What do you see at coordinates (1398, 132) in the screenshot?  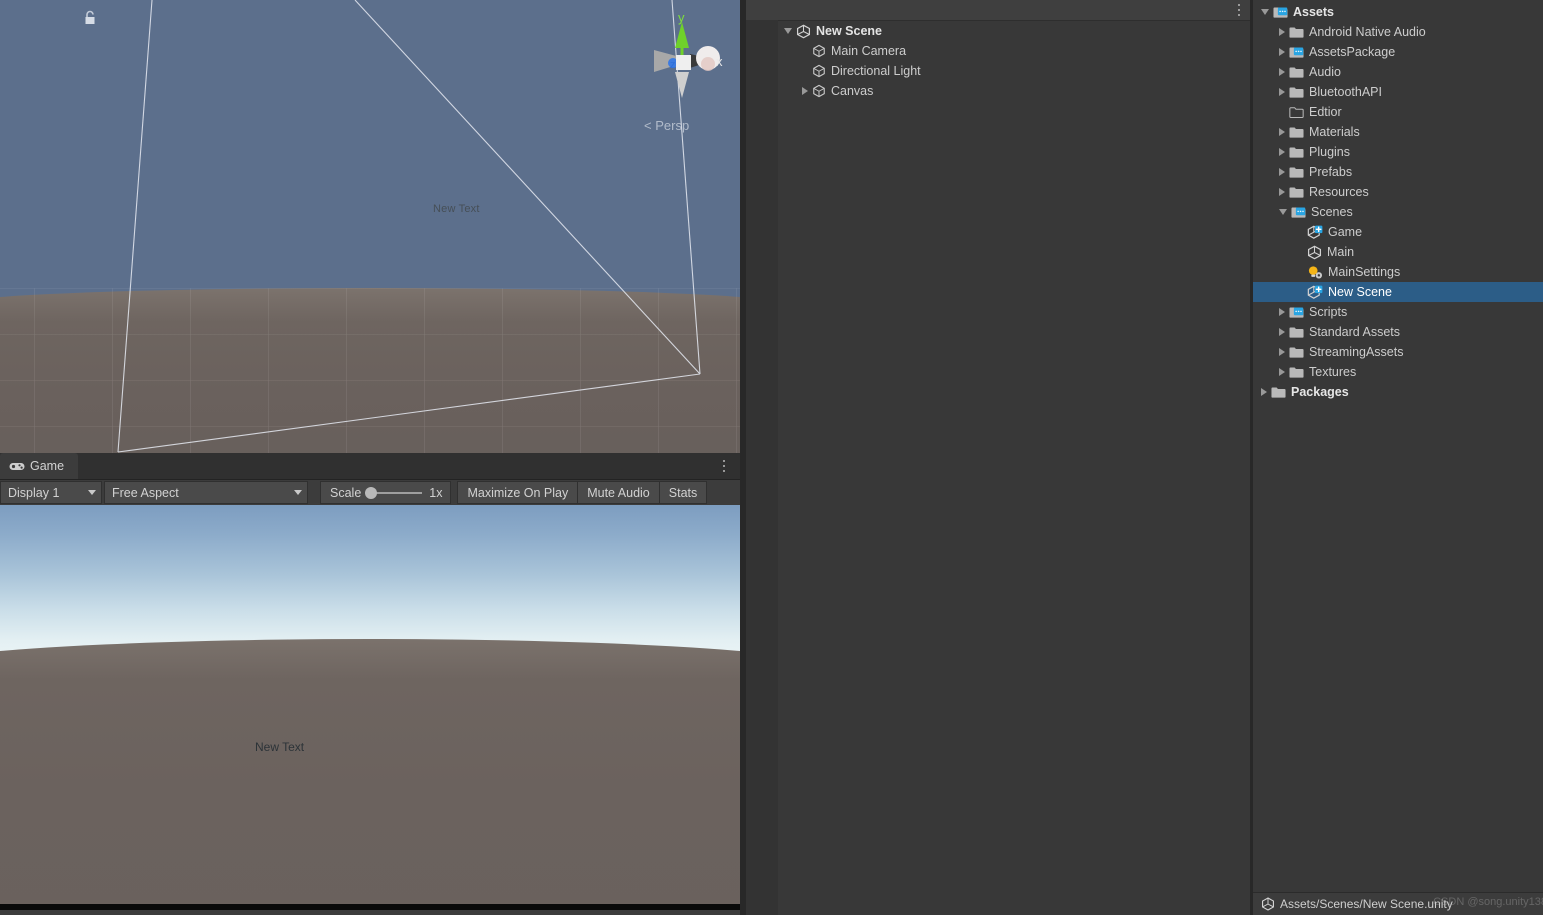 I see `project-row-materials: Materials` at bounding box center [1398, 132].